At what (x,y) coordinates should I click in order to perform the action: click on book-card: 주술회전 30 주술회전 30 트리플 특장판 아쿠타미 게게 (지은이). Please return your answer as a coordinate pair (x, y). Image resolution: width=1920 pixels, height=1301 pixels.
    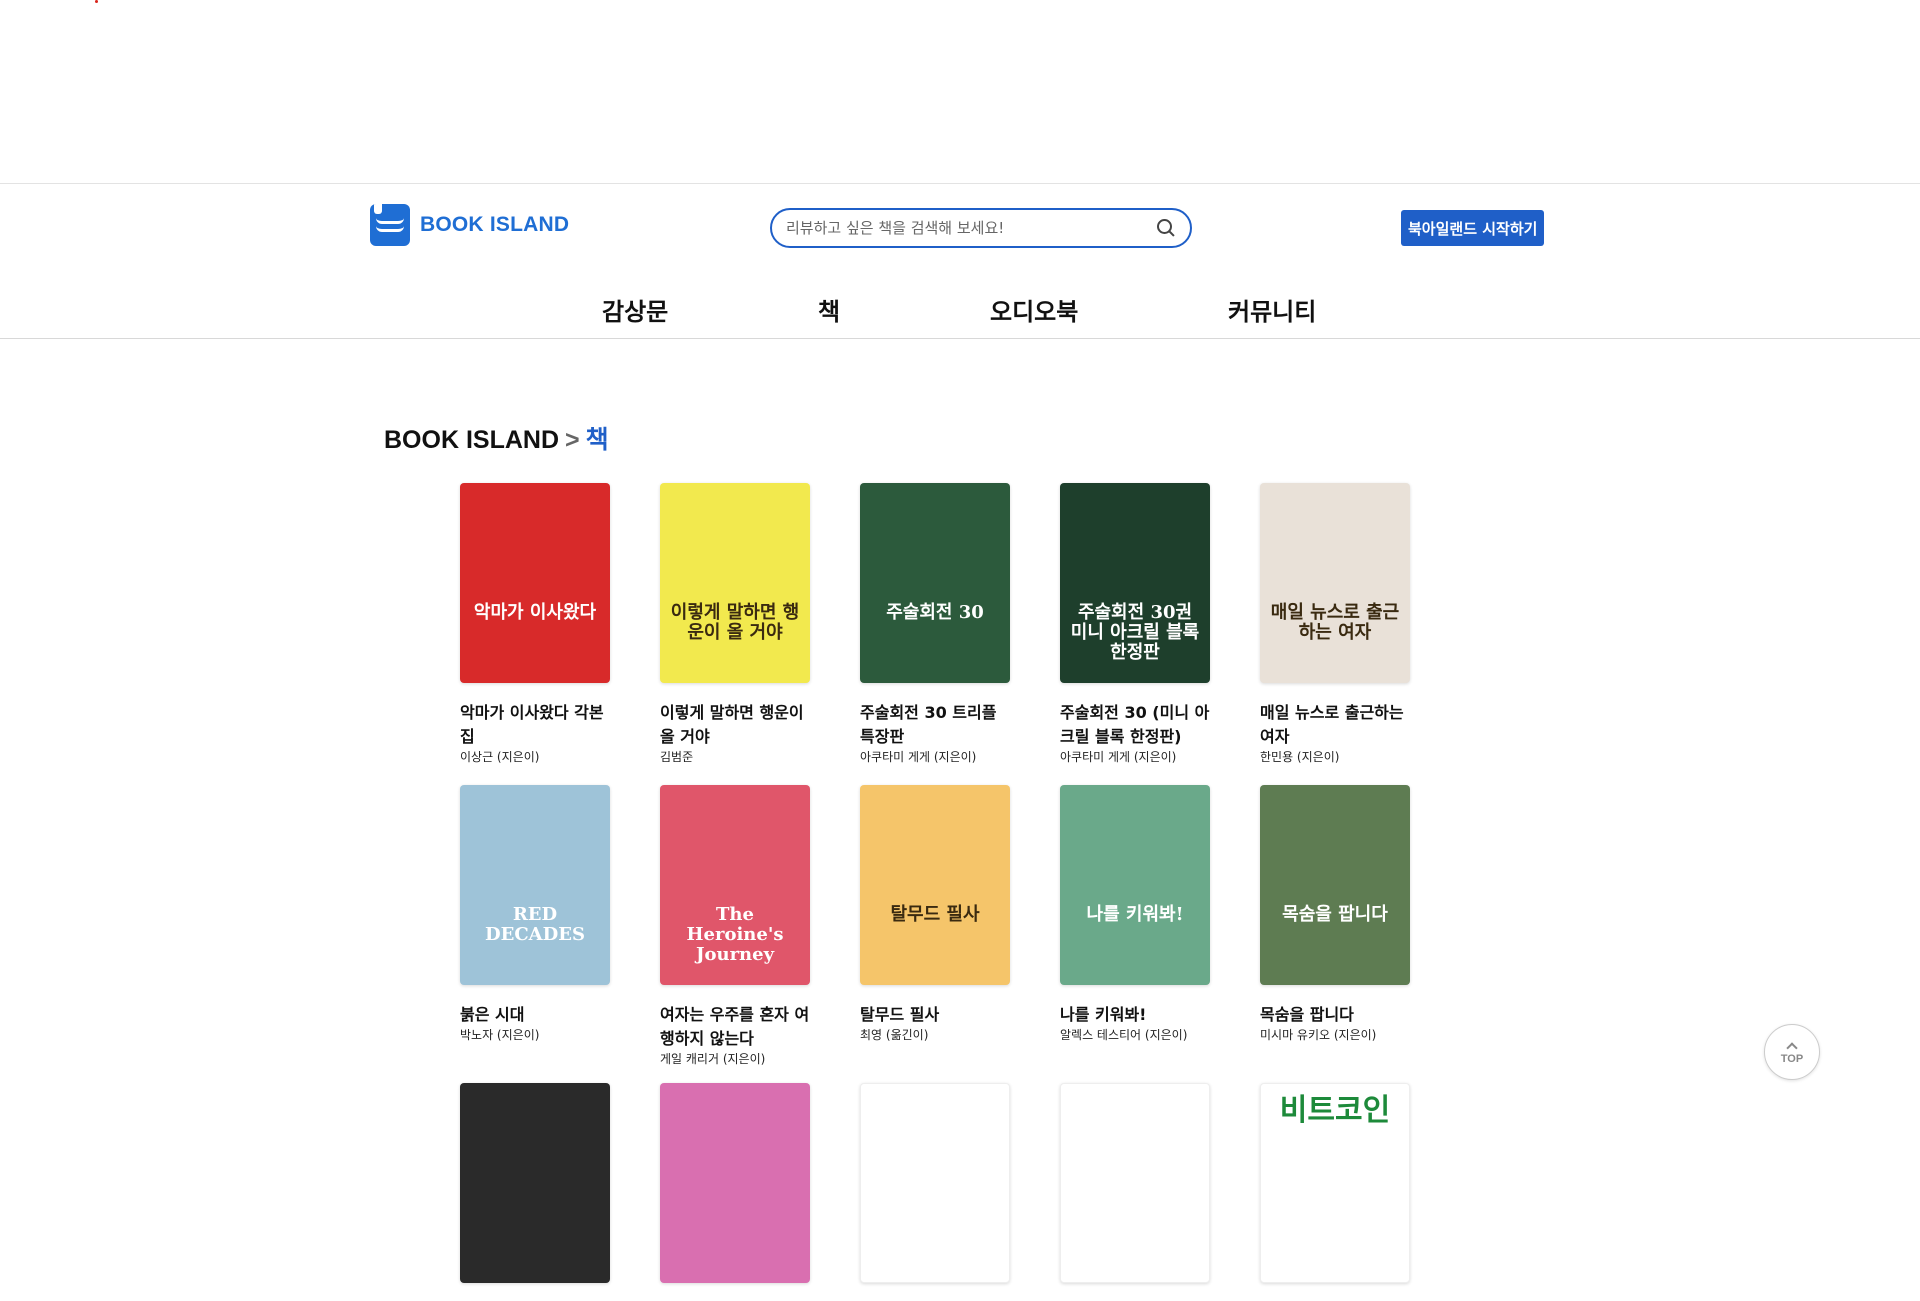
    Looking at the image, I should click on (936, 624).